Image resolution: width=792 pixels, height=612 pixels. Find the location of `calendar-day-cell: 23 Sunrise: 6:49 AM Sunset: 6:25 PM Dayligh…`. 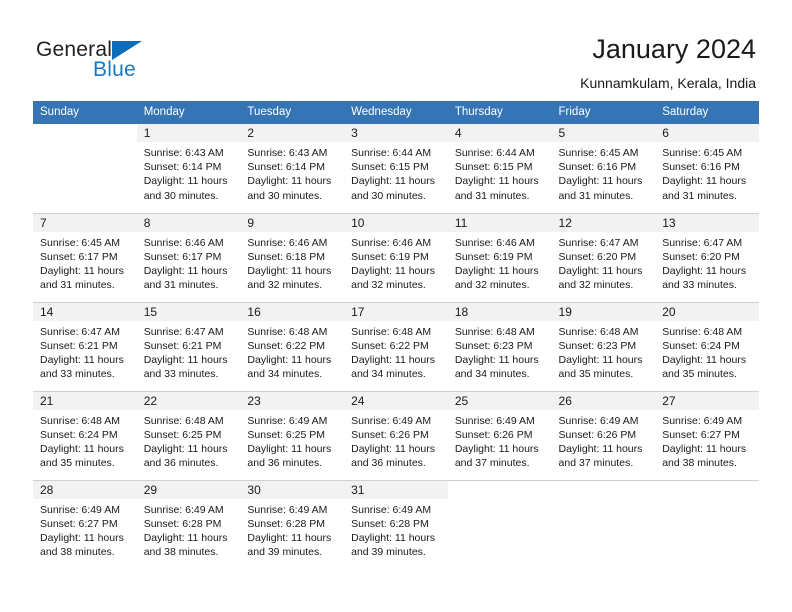

calendar-day-cell: 23 Sunrise: 6:49 AM Sunset: 6:25 PM Dayligh… is located at coordinates (292, 435).